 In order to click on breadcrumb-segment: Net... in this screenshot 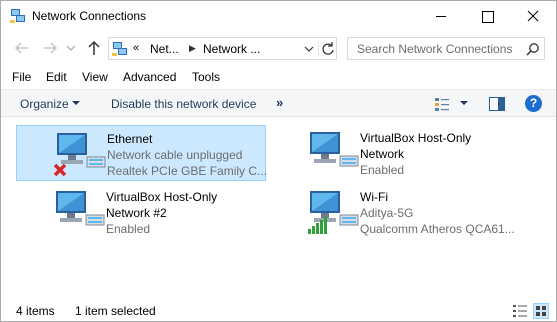, I will do `click(164, 49)`.